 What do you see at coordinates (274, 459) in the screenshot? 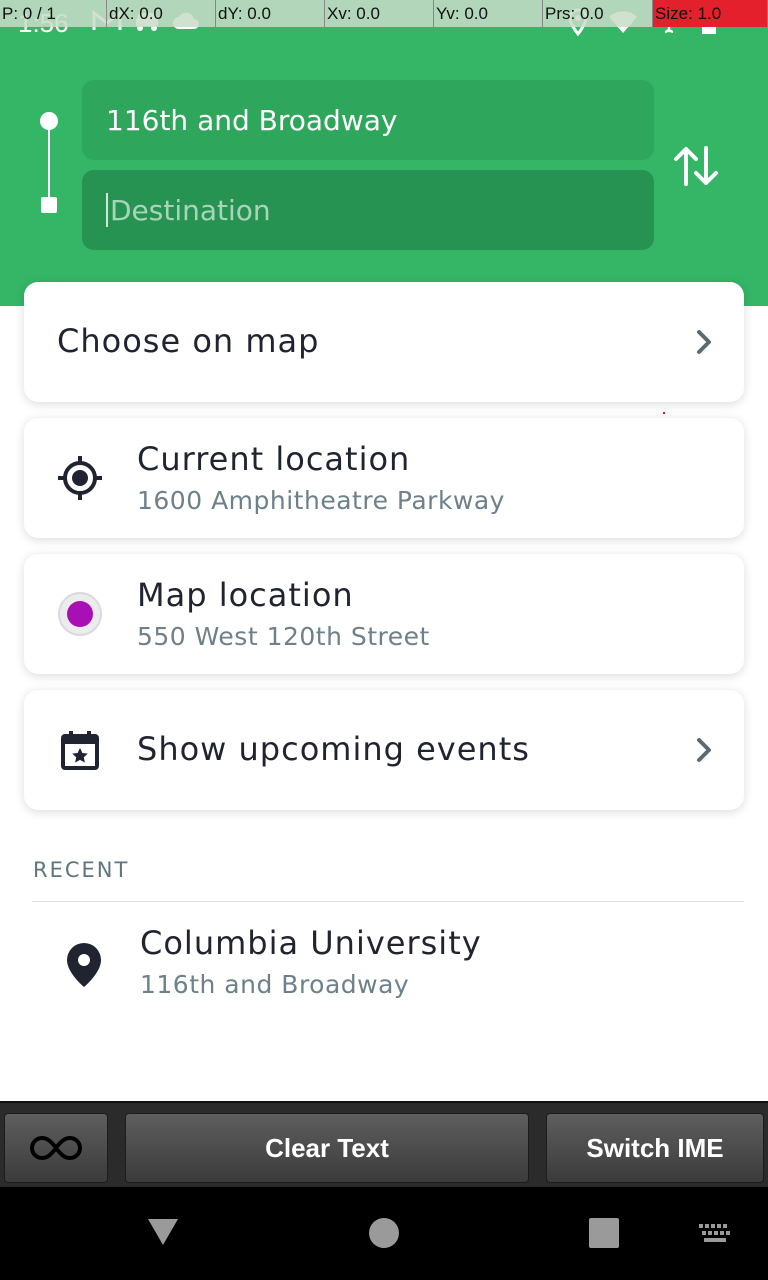
I see `current-location-title: Current location` at bounding box center [274, 459].